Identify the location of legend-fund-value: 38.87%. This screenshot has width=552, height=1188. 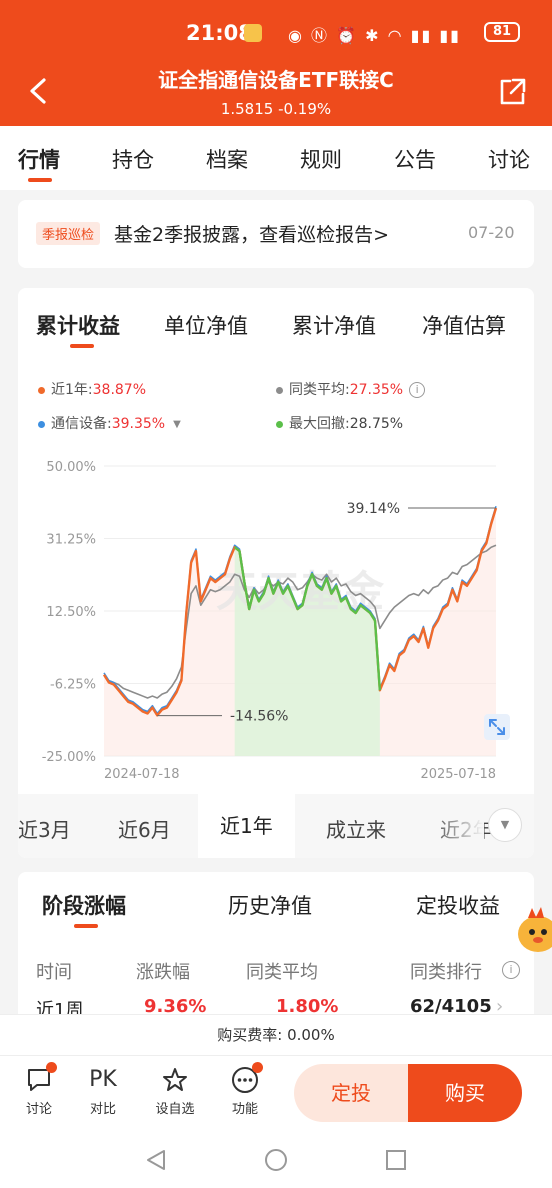
(119, 390).